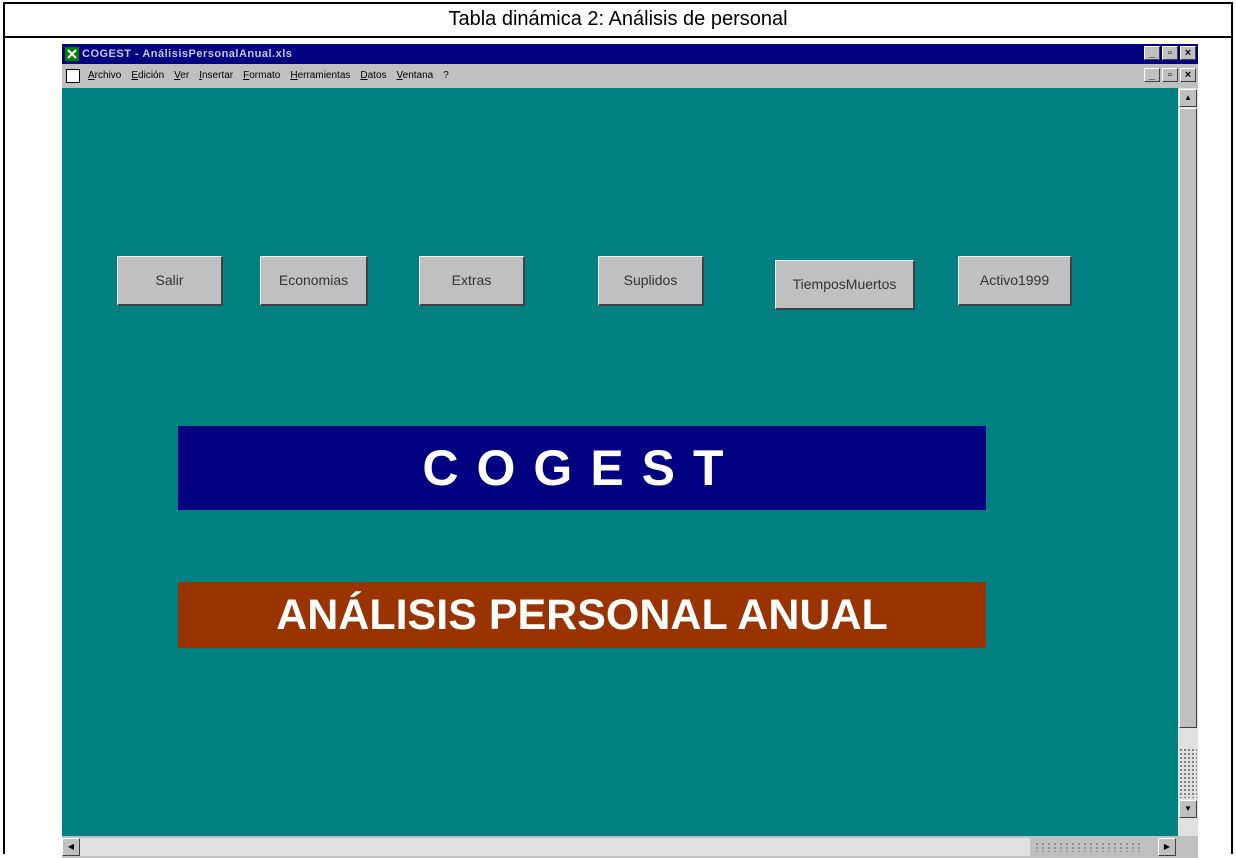 This screenshot has width=1236, height=858. Describe the element at coordinates (104, 76) in the screenshot. I see `menu-archivo: Archivo` at that location.